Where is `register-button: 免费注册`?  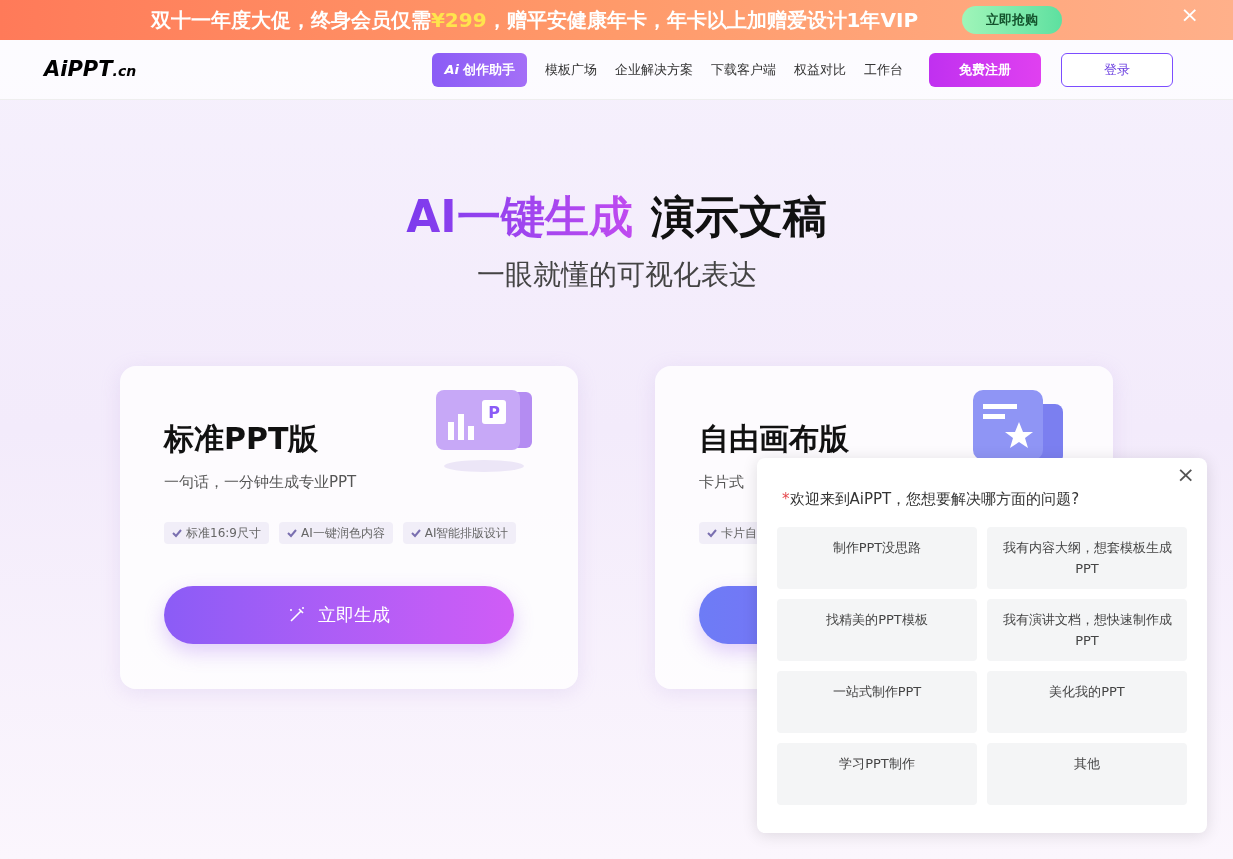 register-button: 免费注册 is located at coordinates (985, 69).